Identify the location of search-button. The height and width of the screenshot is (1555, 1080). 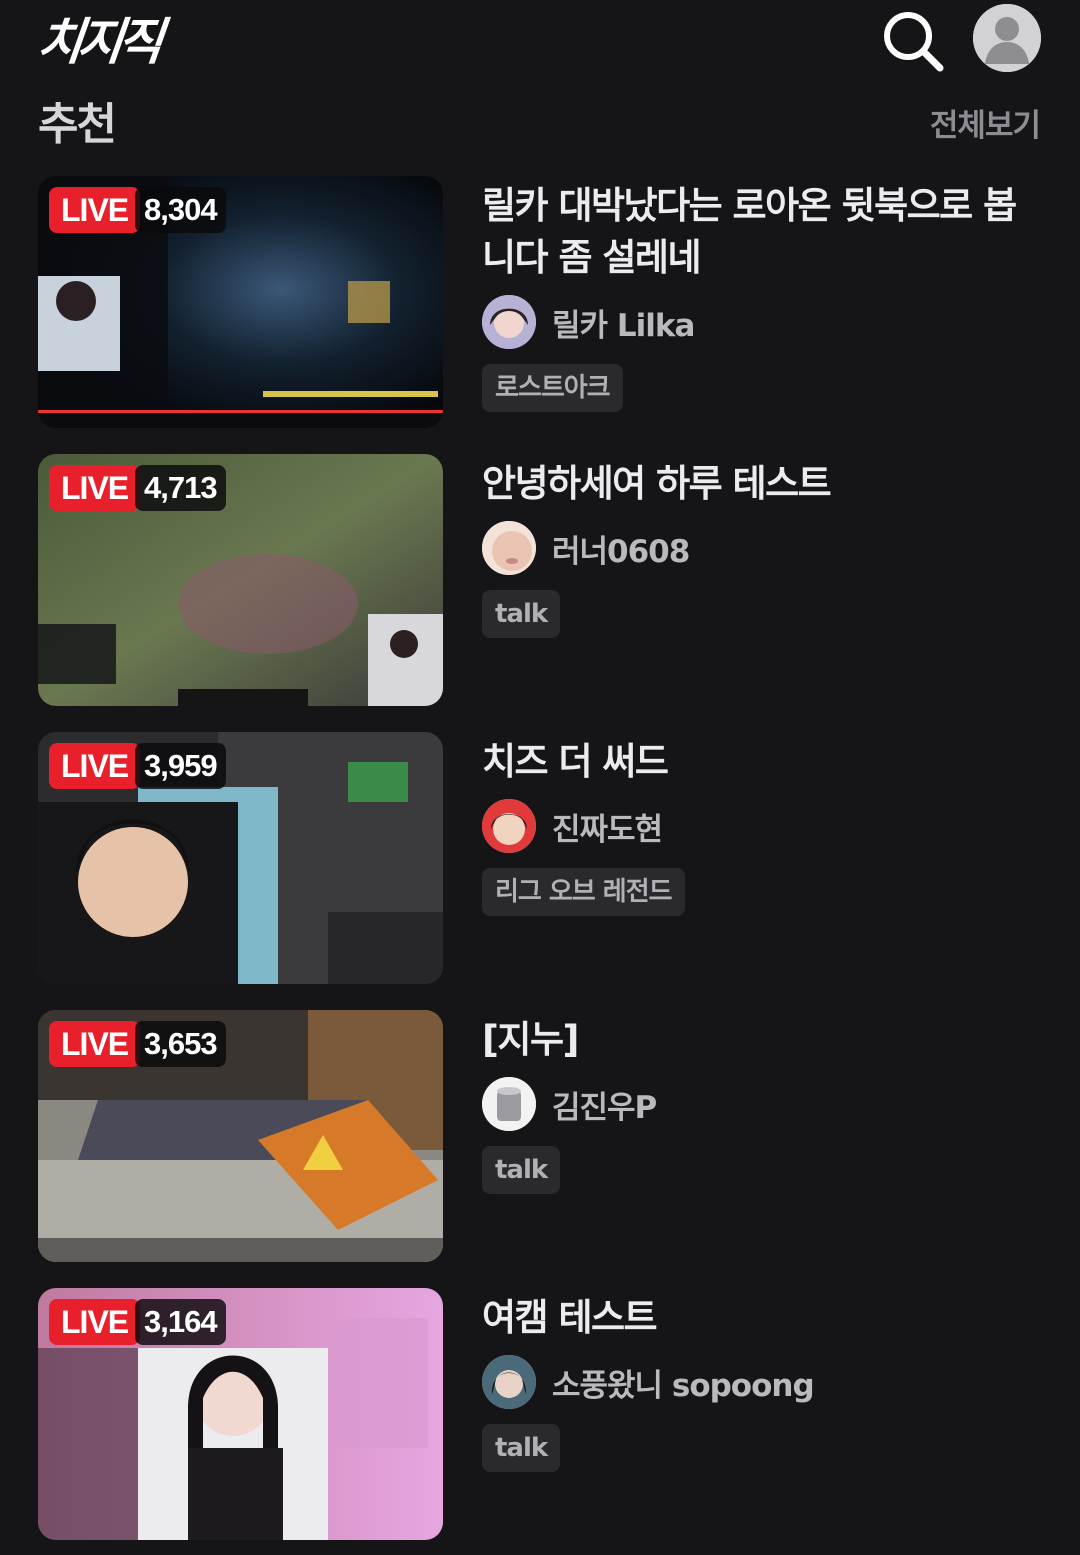
(913, 41).